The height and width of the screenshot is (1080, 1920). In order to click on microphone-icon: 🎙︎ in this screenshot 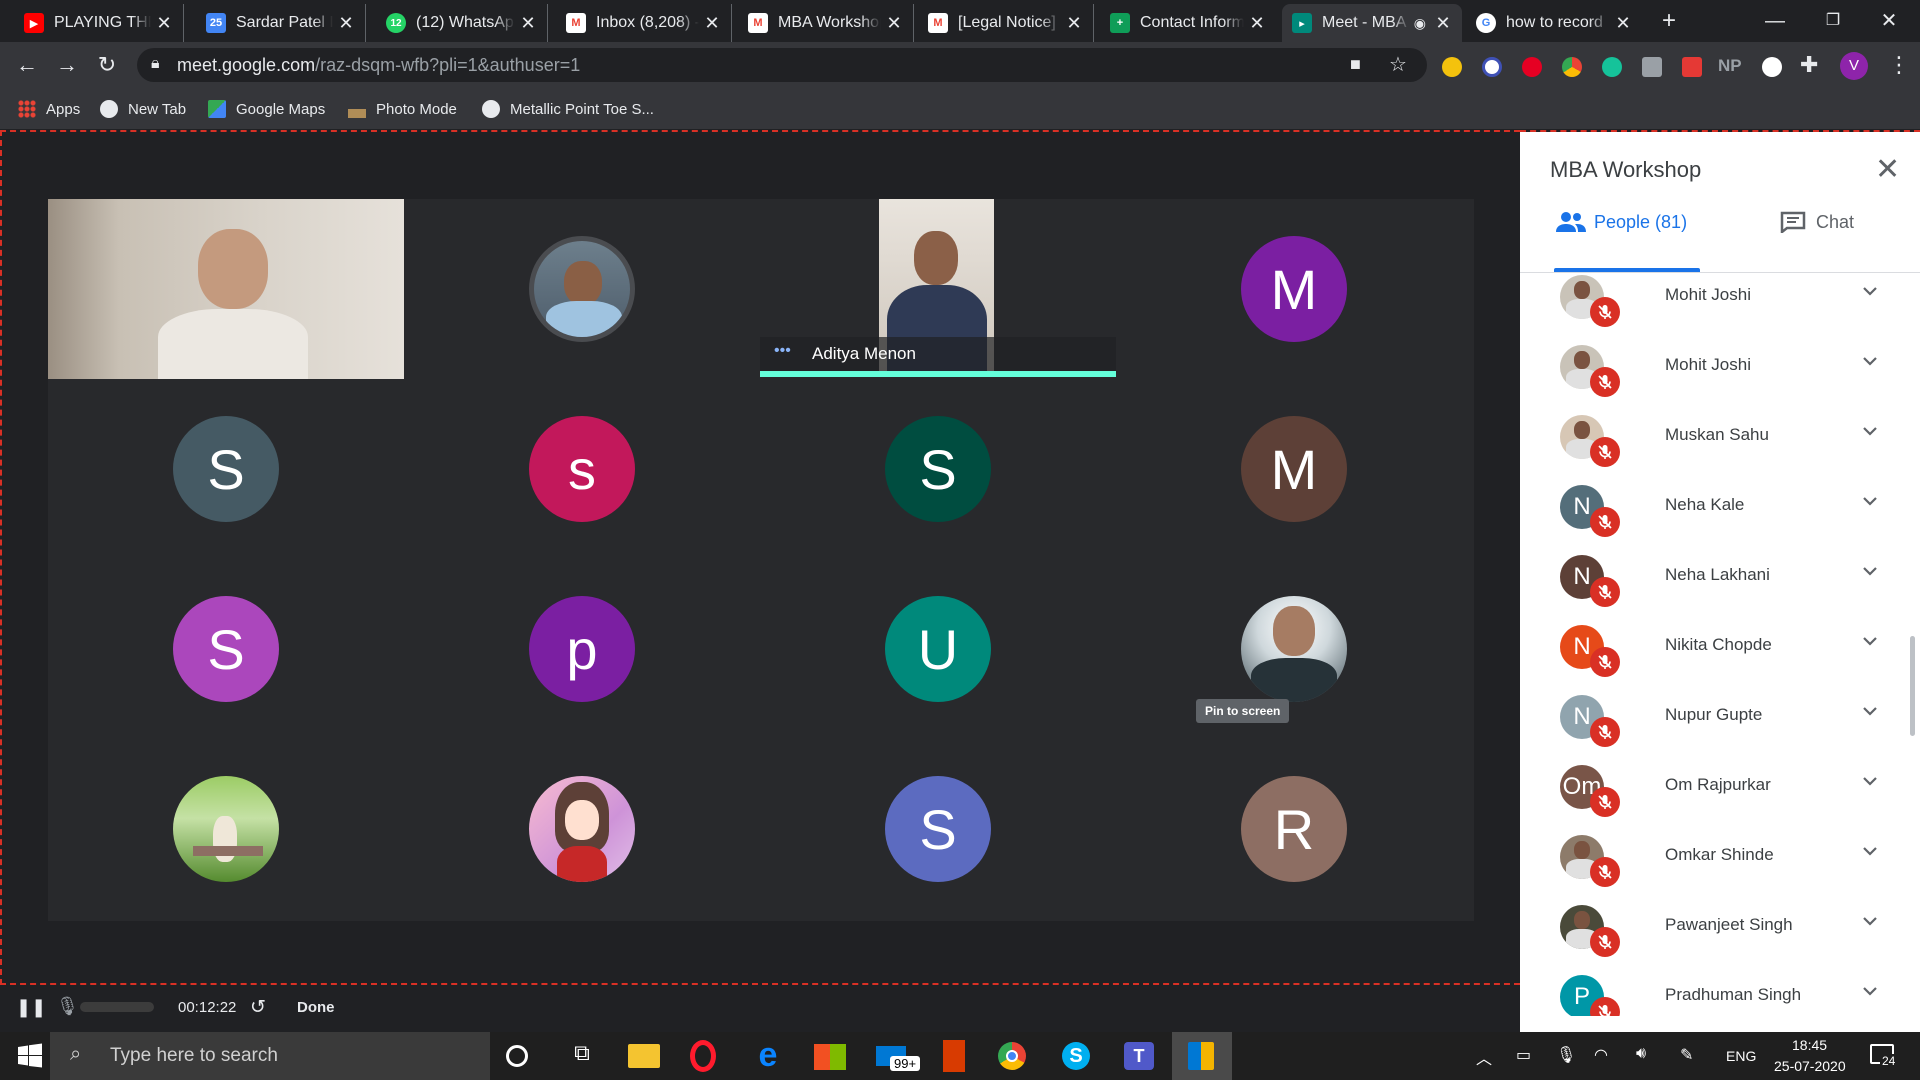, I will do `click(67, 1006)`.